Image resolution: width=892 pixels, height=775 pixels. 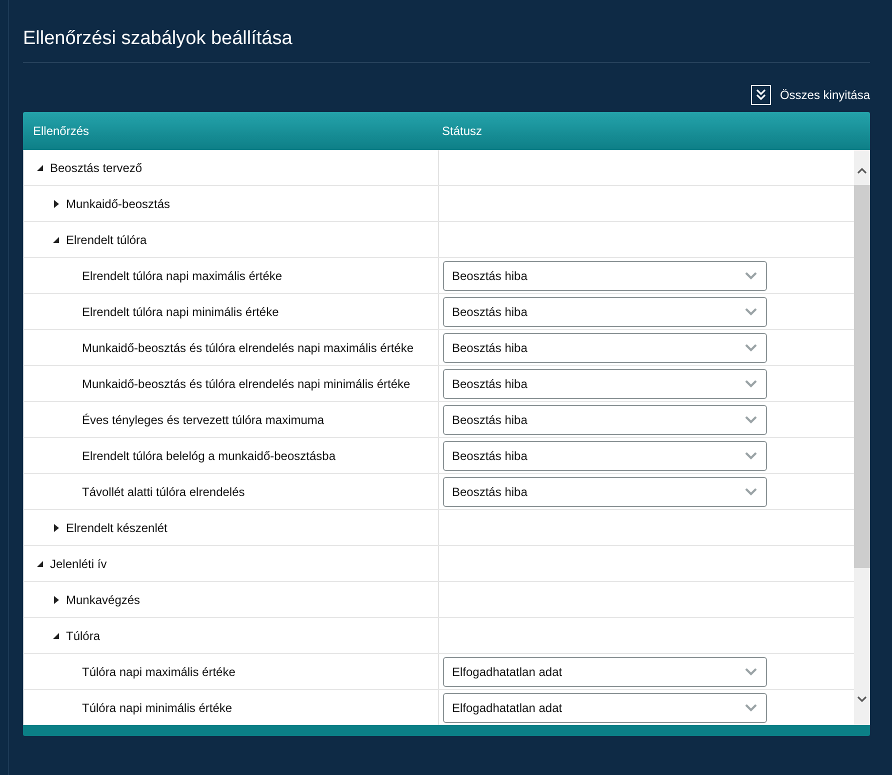 I want to click on rule-name: Beosztás tervező, so click(x=96, y=167).